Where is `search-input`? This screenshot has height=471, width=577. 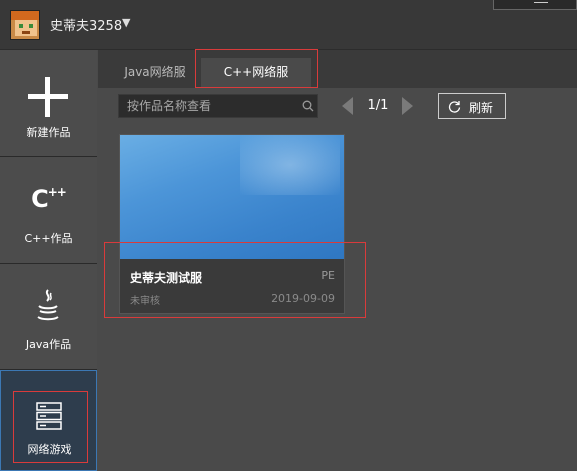
search-input is located at coordinates (209, 106).